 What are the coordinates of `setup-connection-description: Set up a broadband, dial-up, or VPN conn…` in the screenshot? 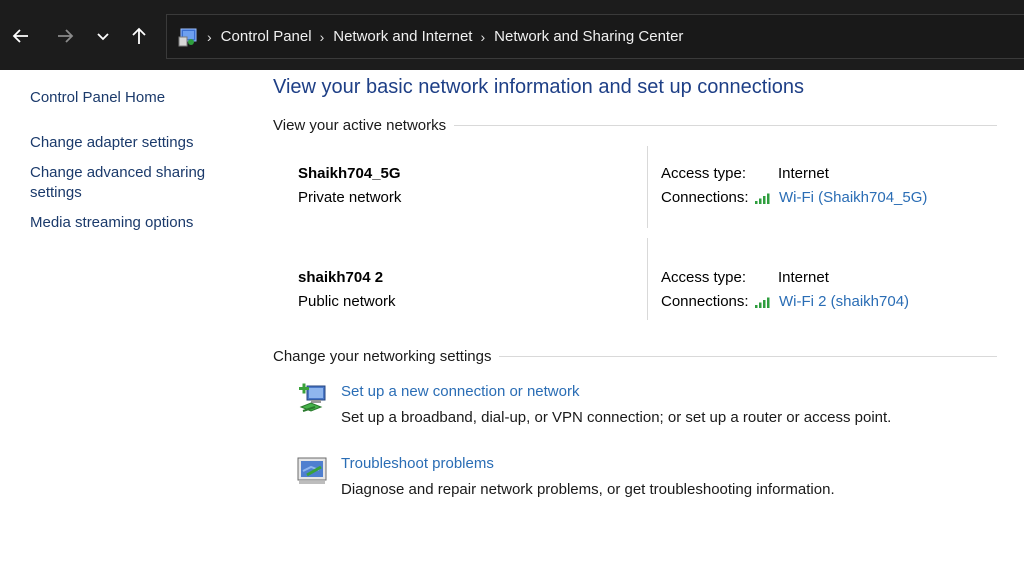 It's located at (616, 417).